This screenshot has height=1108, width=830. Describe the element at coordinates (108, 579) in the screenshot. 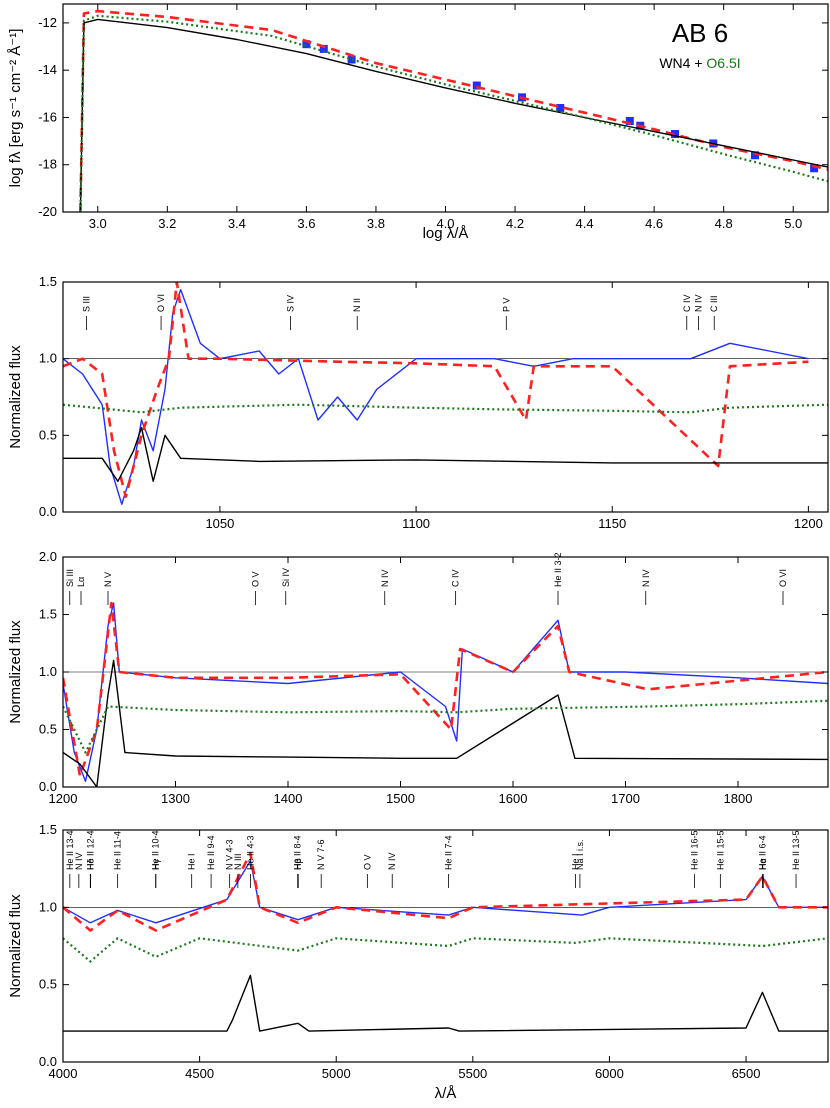

I see `line-id-label: N V` at that location.